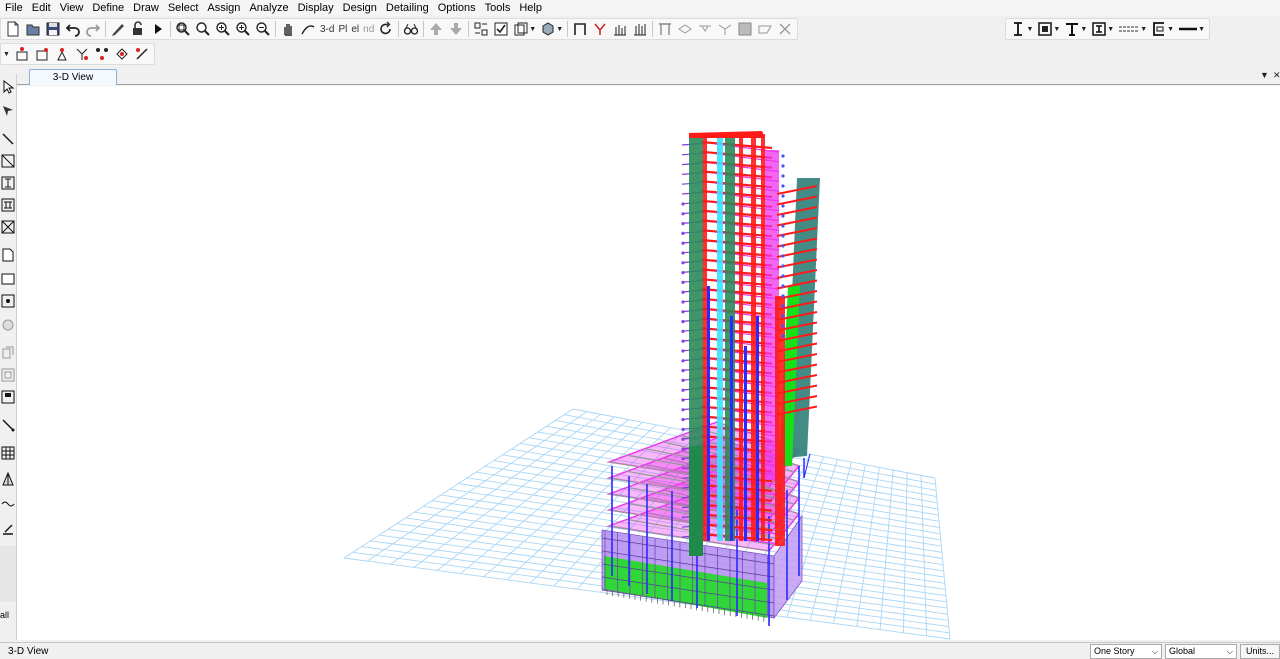 Image resolution: width=1280 pixels, height=659 pixels. I want to click on reshape-icon, so click(8, 111).